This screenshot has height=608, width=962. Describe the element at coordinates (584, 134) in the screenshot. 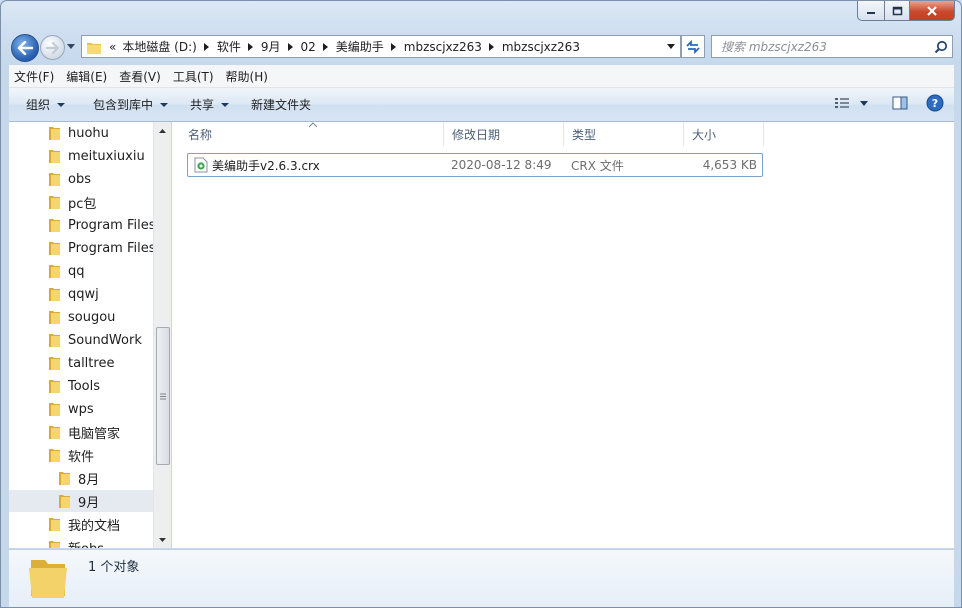

I see `column-type-label: 类型` at that location.